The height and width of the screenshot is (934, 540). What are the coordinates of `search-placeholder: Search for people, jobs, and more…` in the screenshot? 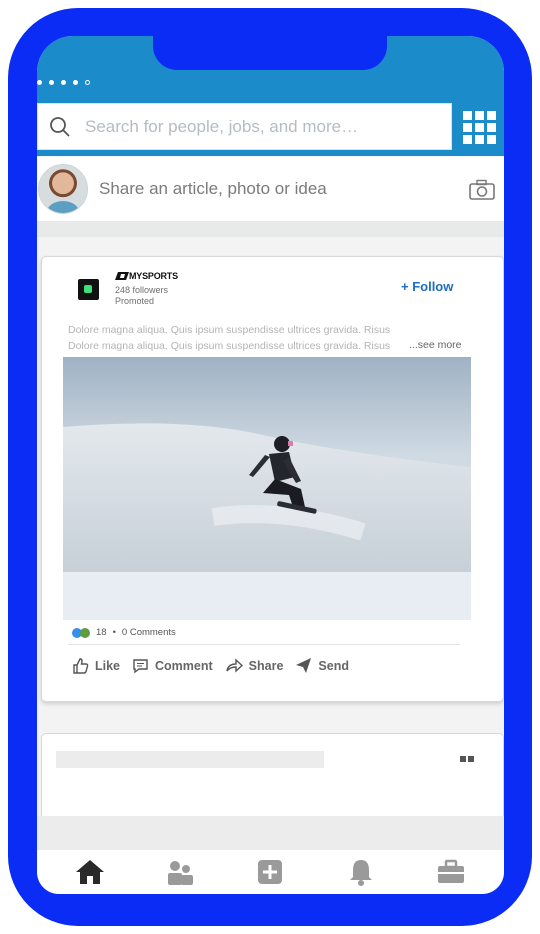 It's located at (222, 126).